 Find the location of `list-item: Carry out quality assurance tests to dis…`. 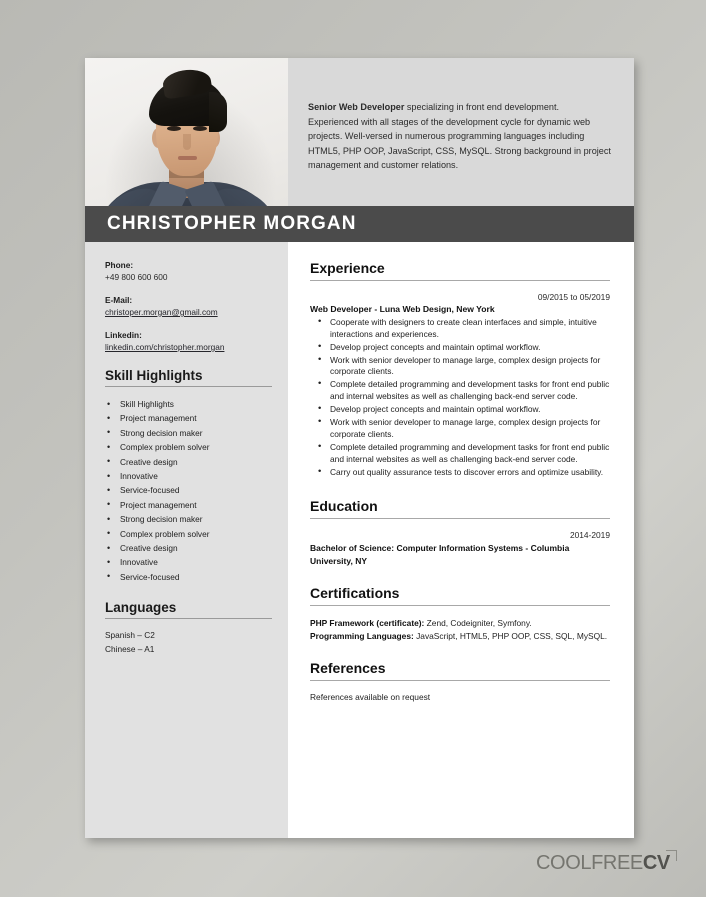

list-item: Carry out quality assurance tests to dis… is located at coordinates (460, 472).